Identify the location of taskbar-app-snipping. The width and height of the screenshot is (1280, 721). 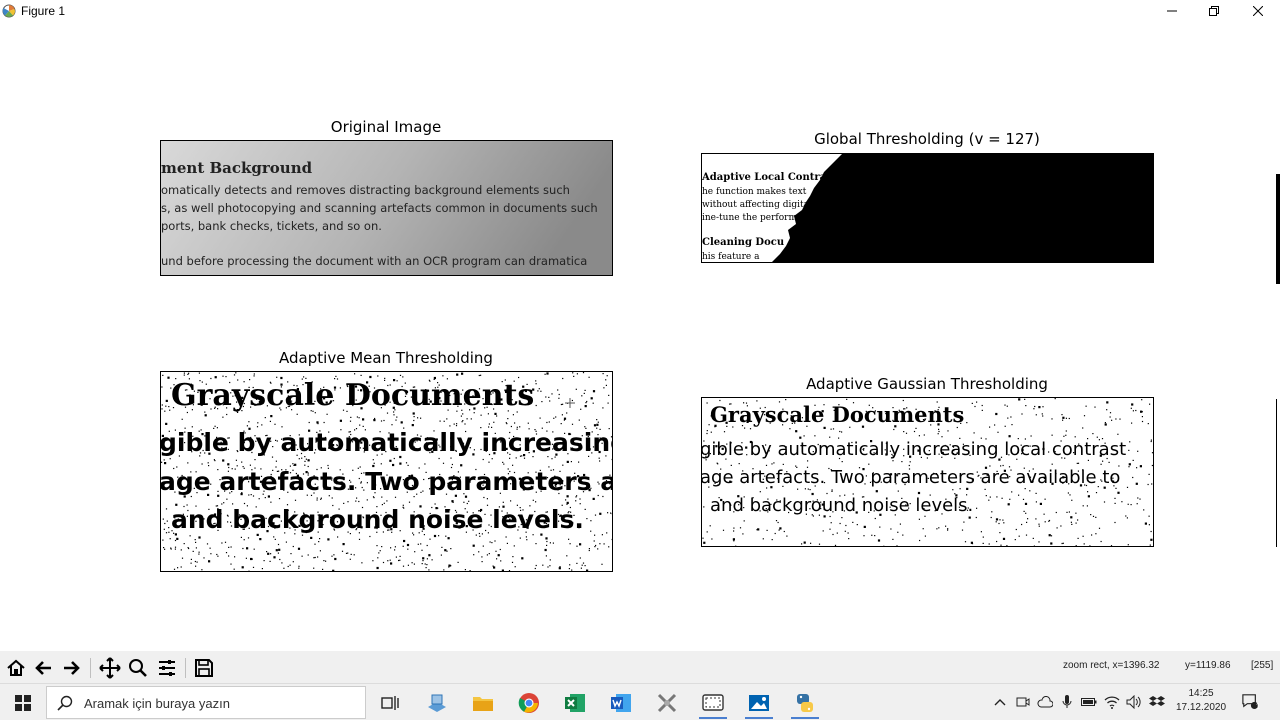
(713, 703).